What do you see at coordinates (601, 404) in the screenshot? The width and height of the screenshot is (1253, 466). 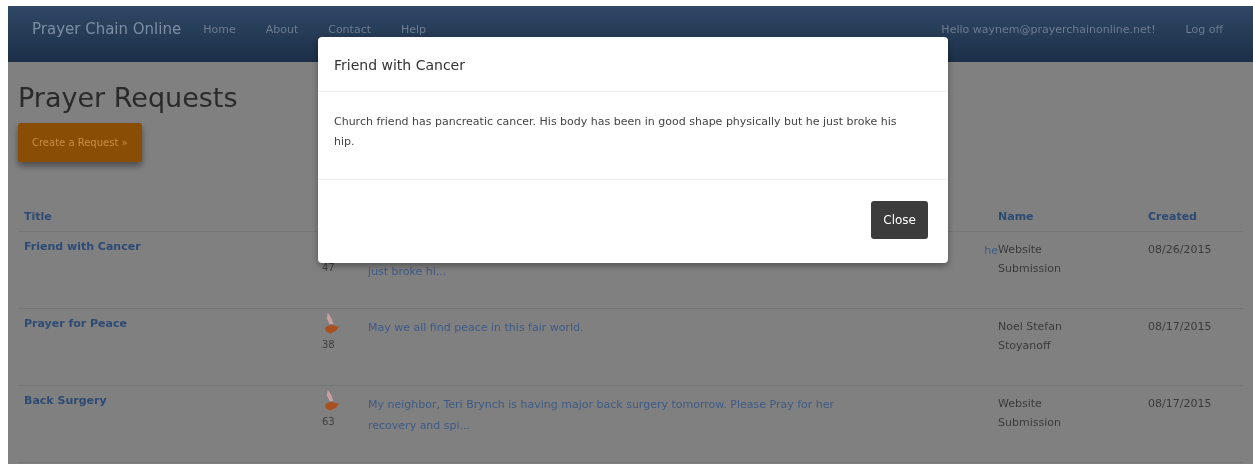 I see `request-description: My neighbor, Teri Brynch is having major back surgery tomorrow. Please Pray for her` at bounding box center [601, 404].